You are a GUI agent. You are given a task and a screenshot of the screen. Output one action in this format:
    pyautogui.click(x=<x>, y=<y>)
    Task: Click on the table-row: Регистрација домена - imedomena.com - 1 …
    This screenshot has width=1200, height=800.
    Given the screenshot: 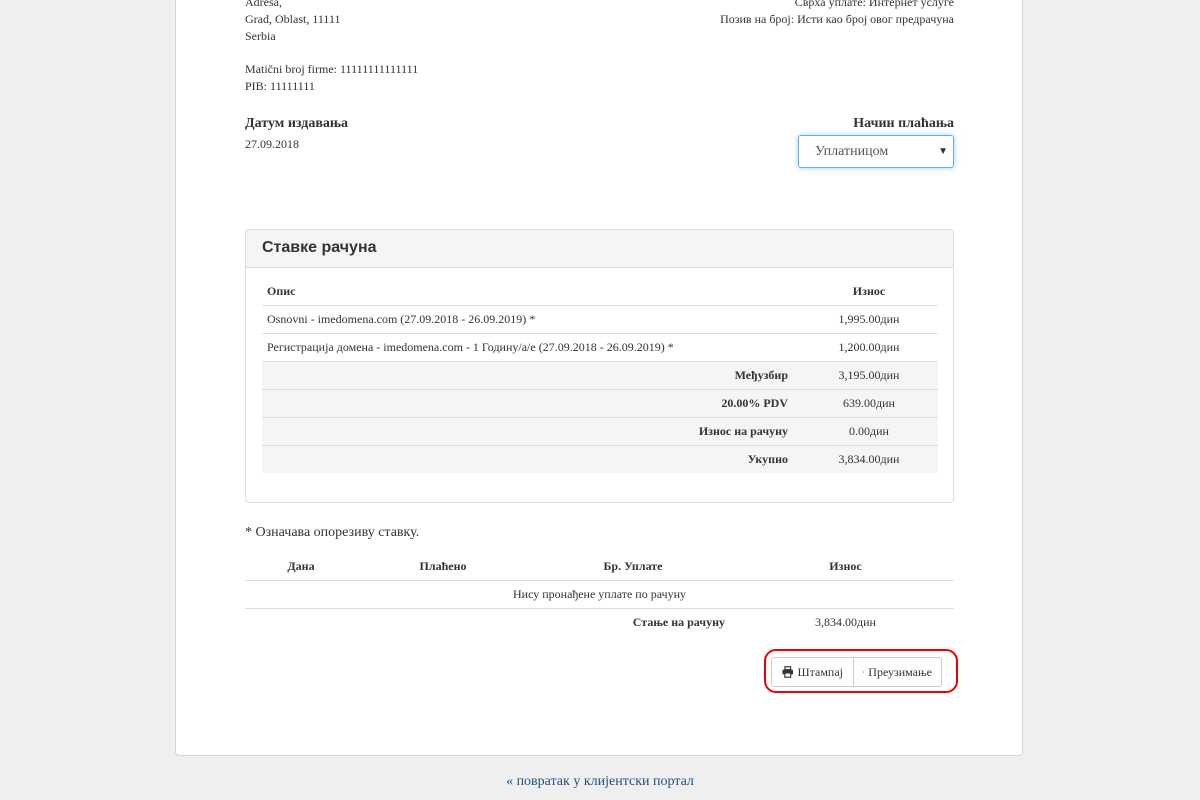 What is the action you would take?
    pyautogui.click(x=600, y=347)
    